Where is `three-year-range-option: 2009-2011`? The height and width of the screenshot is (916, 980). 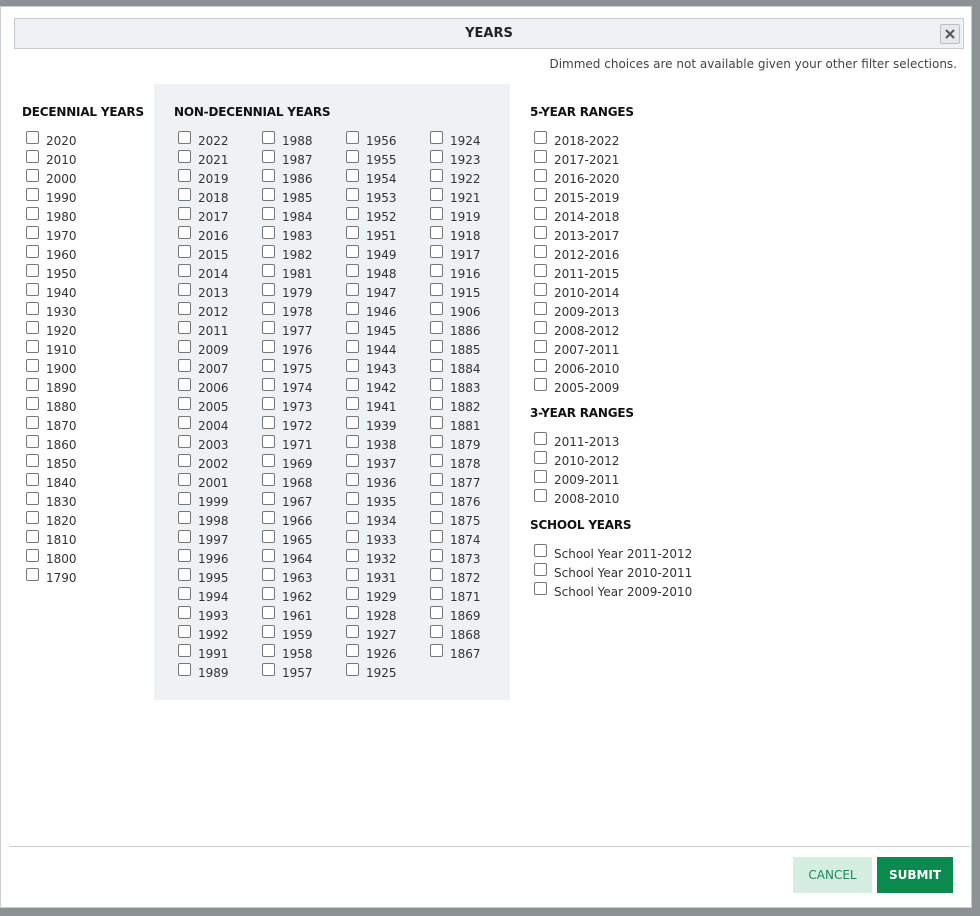
three-year-range-option: 2009-2011 is located at coordinates (576, 479).